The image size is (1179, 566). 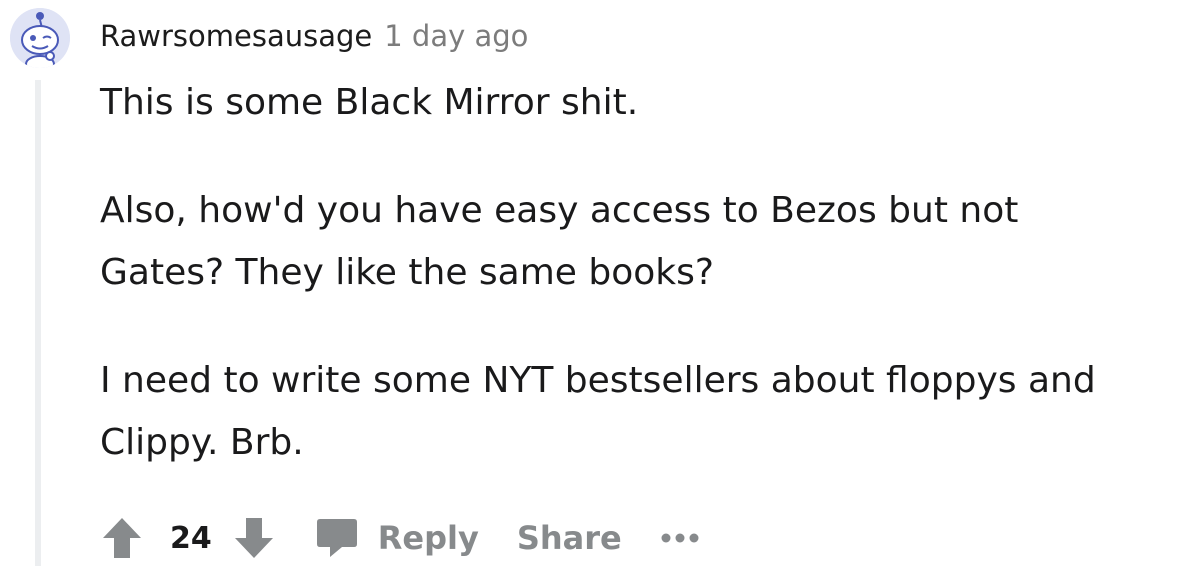 What do you see at coordinates (191, 538) in the screenshot?
I see `vote-score: 24` at bounding box center [191, 538].